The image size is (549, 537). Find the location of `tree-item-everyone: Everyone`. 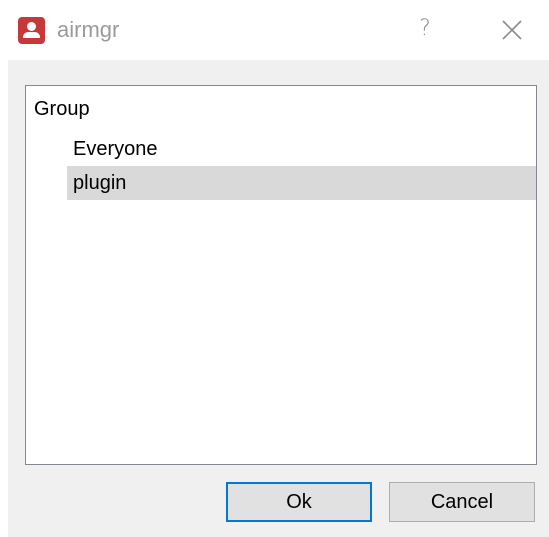

tree-item-everyone: Everyone is located at coordinates (301, 149).